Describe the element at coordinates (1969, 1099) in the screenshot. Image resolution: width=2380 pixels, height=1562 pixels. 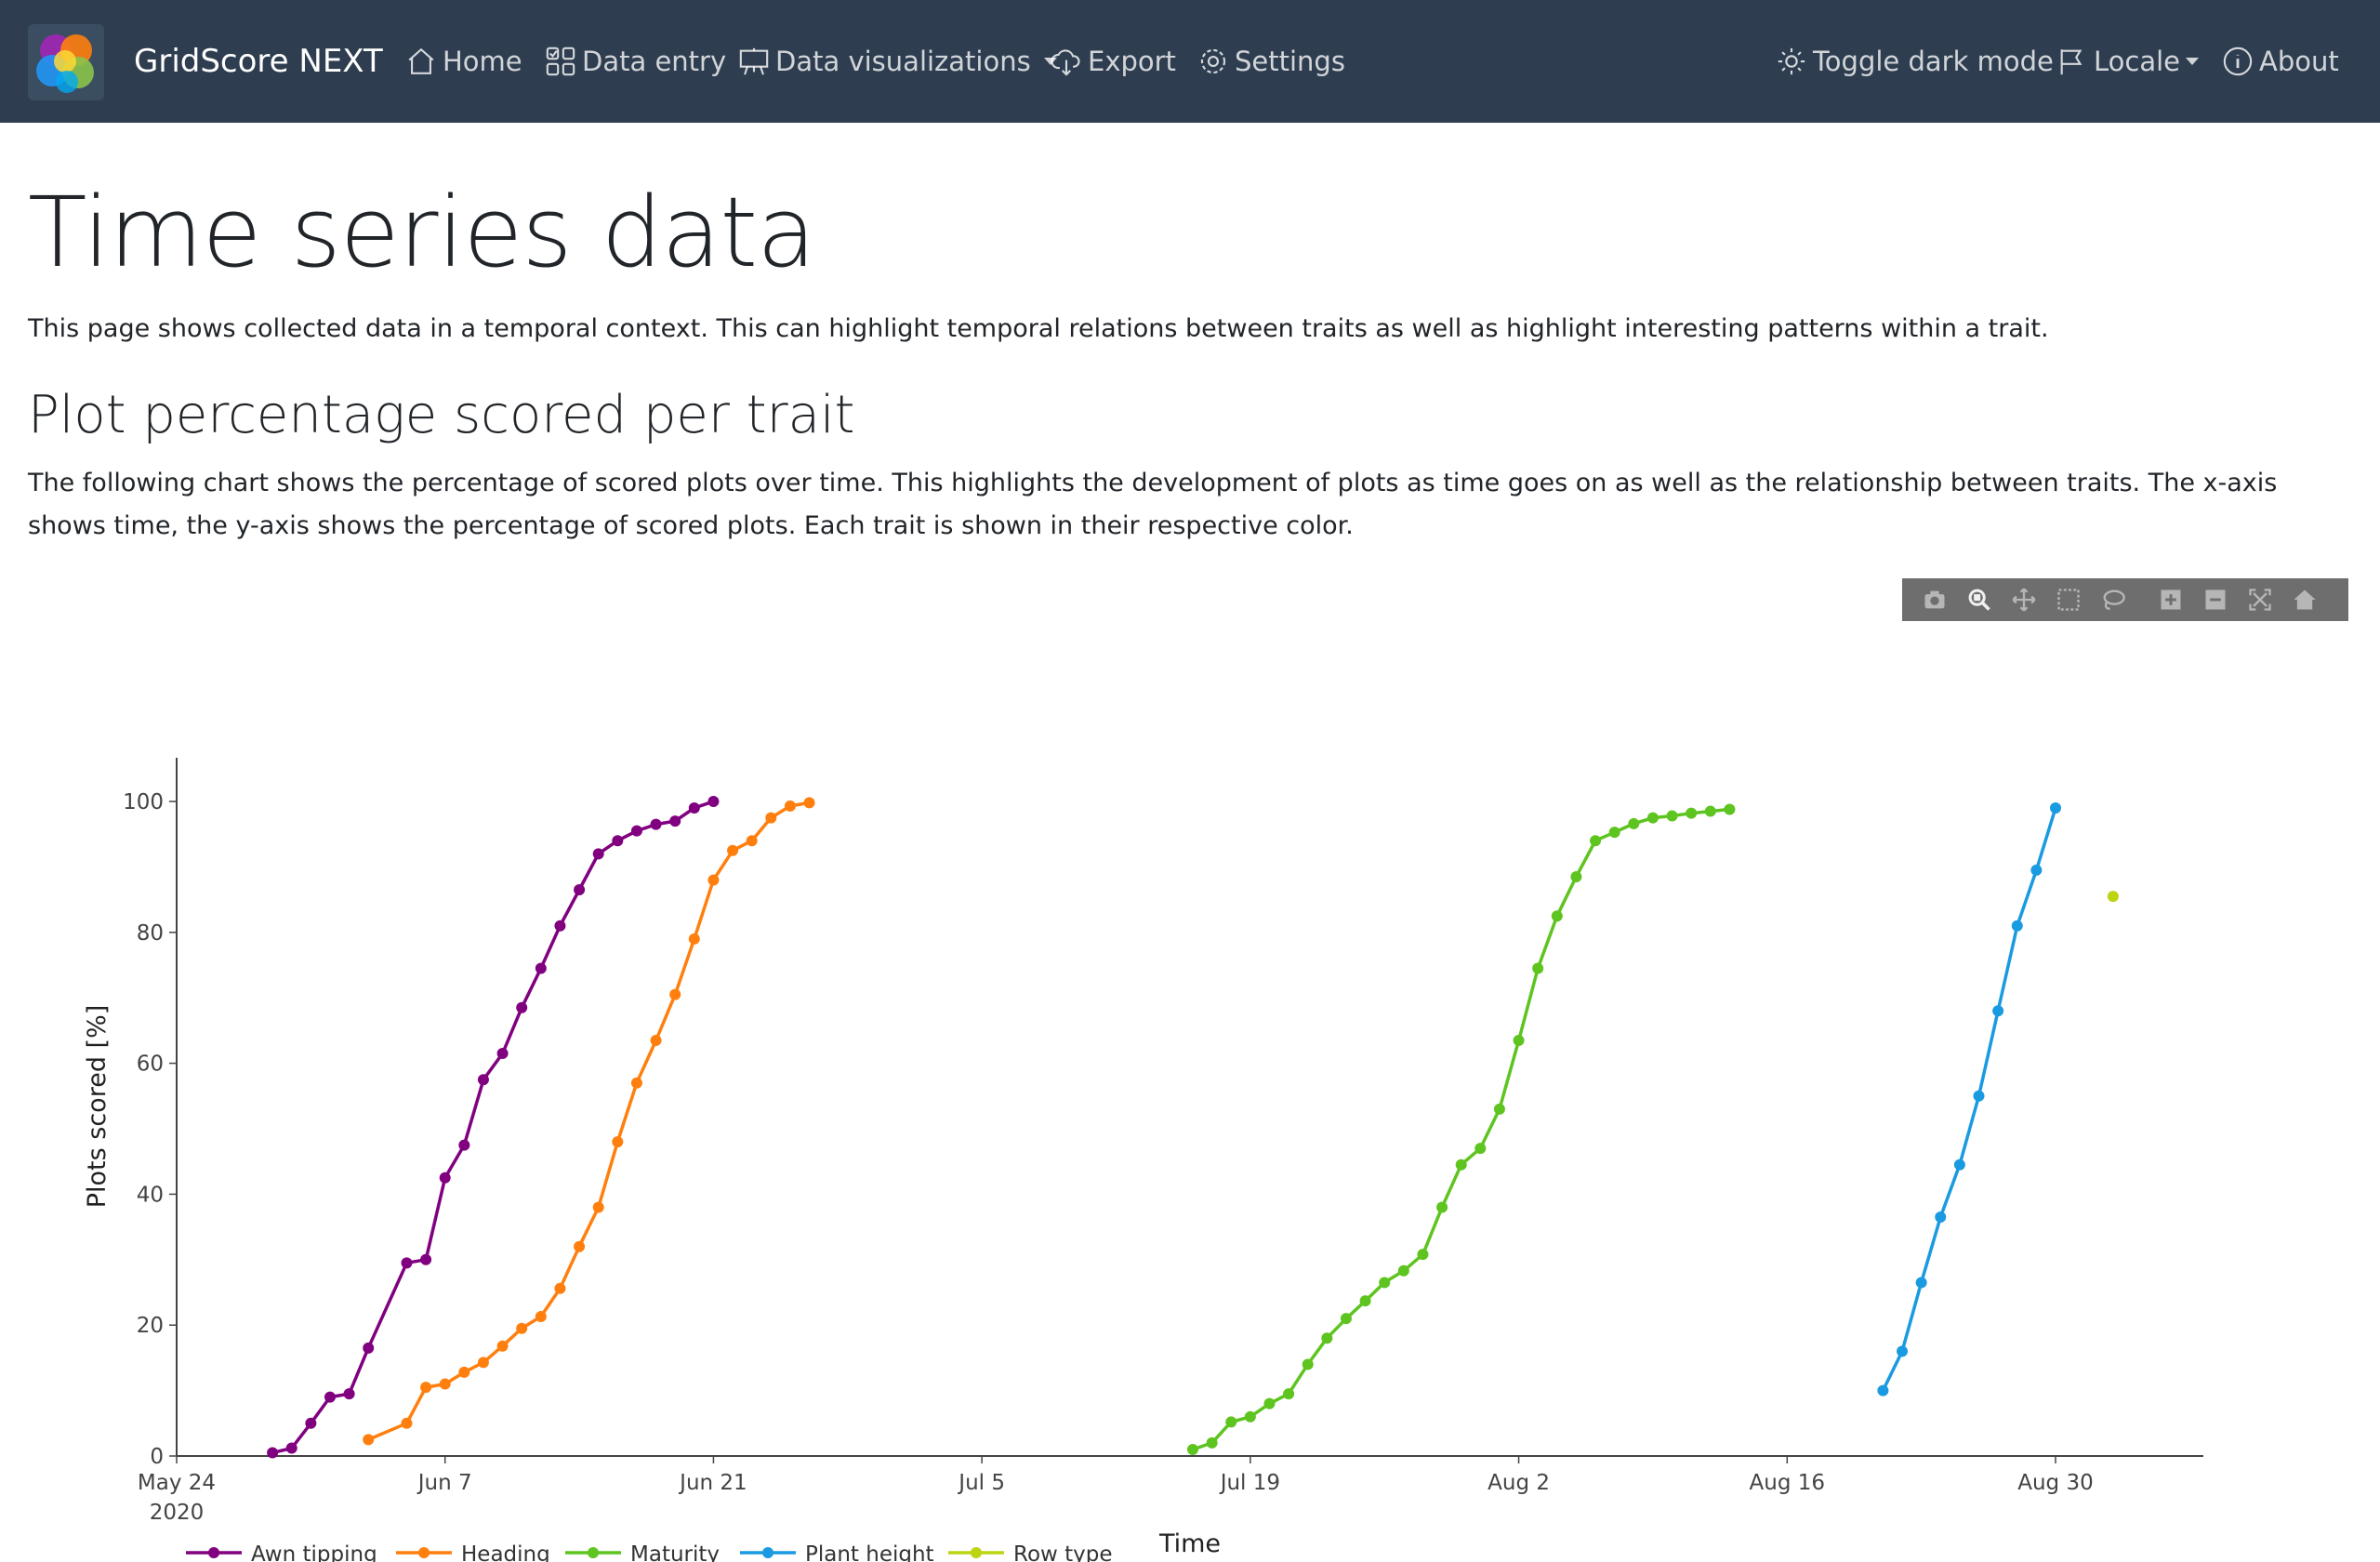
I see `series-plant-height` at that location.